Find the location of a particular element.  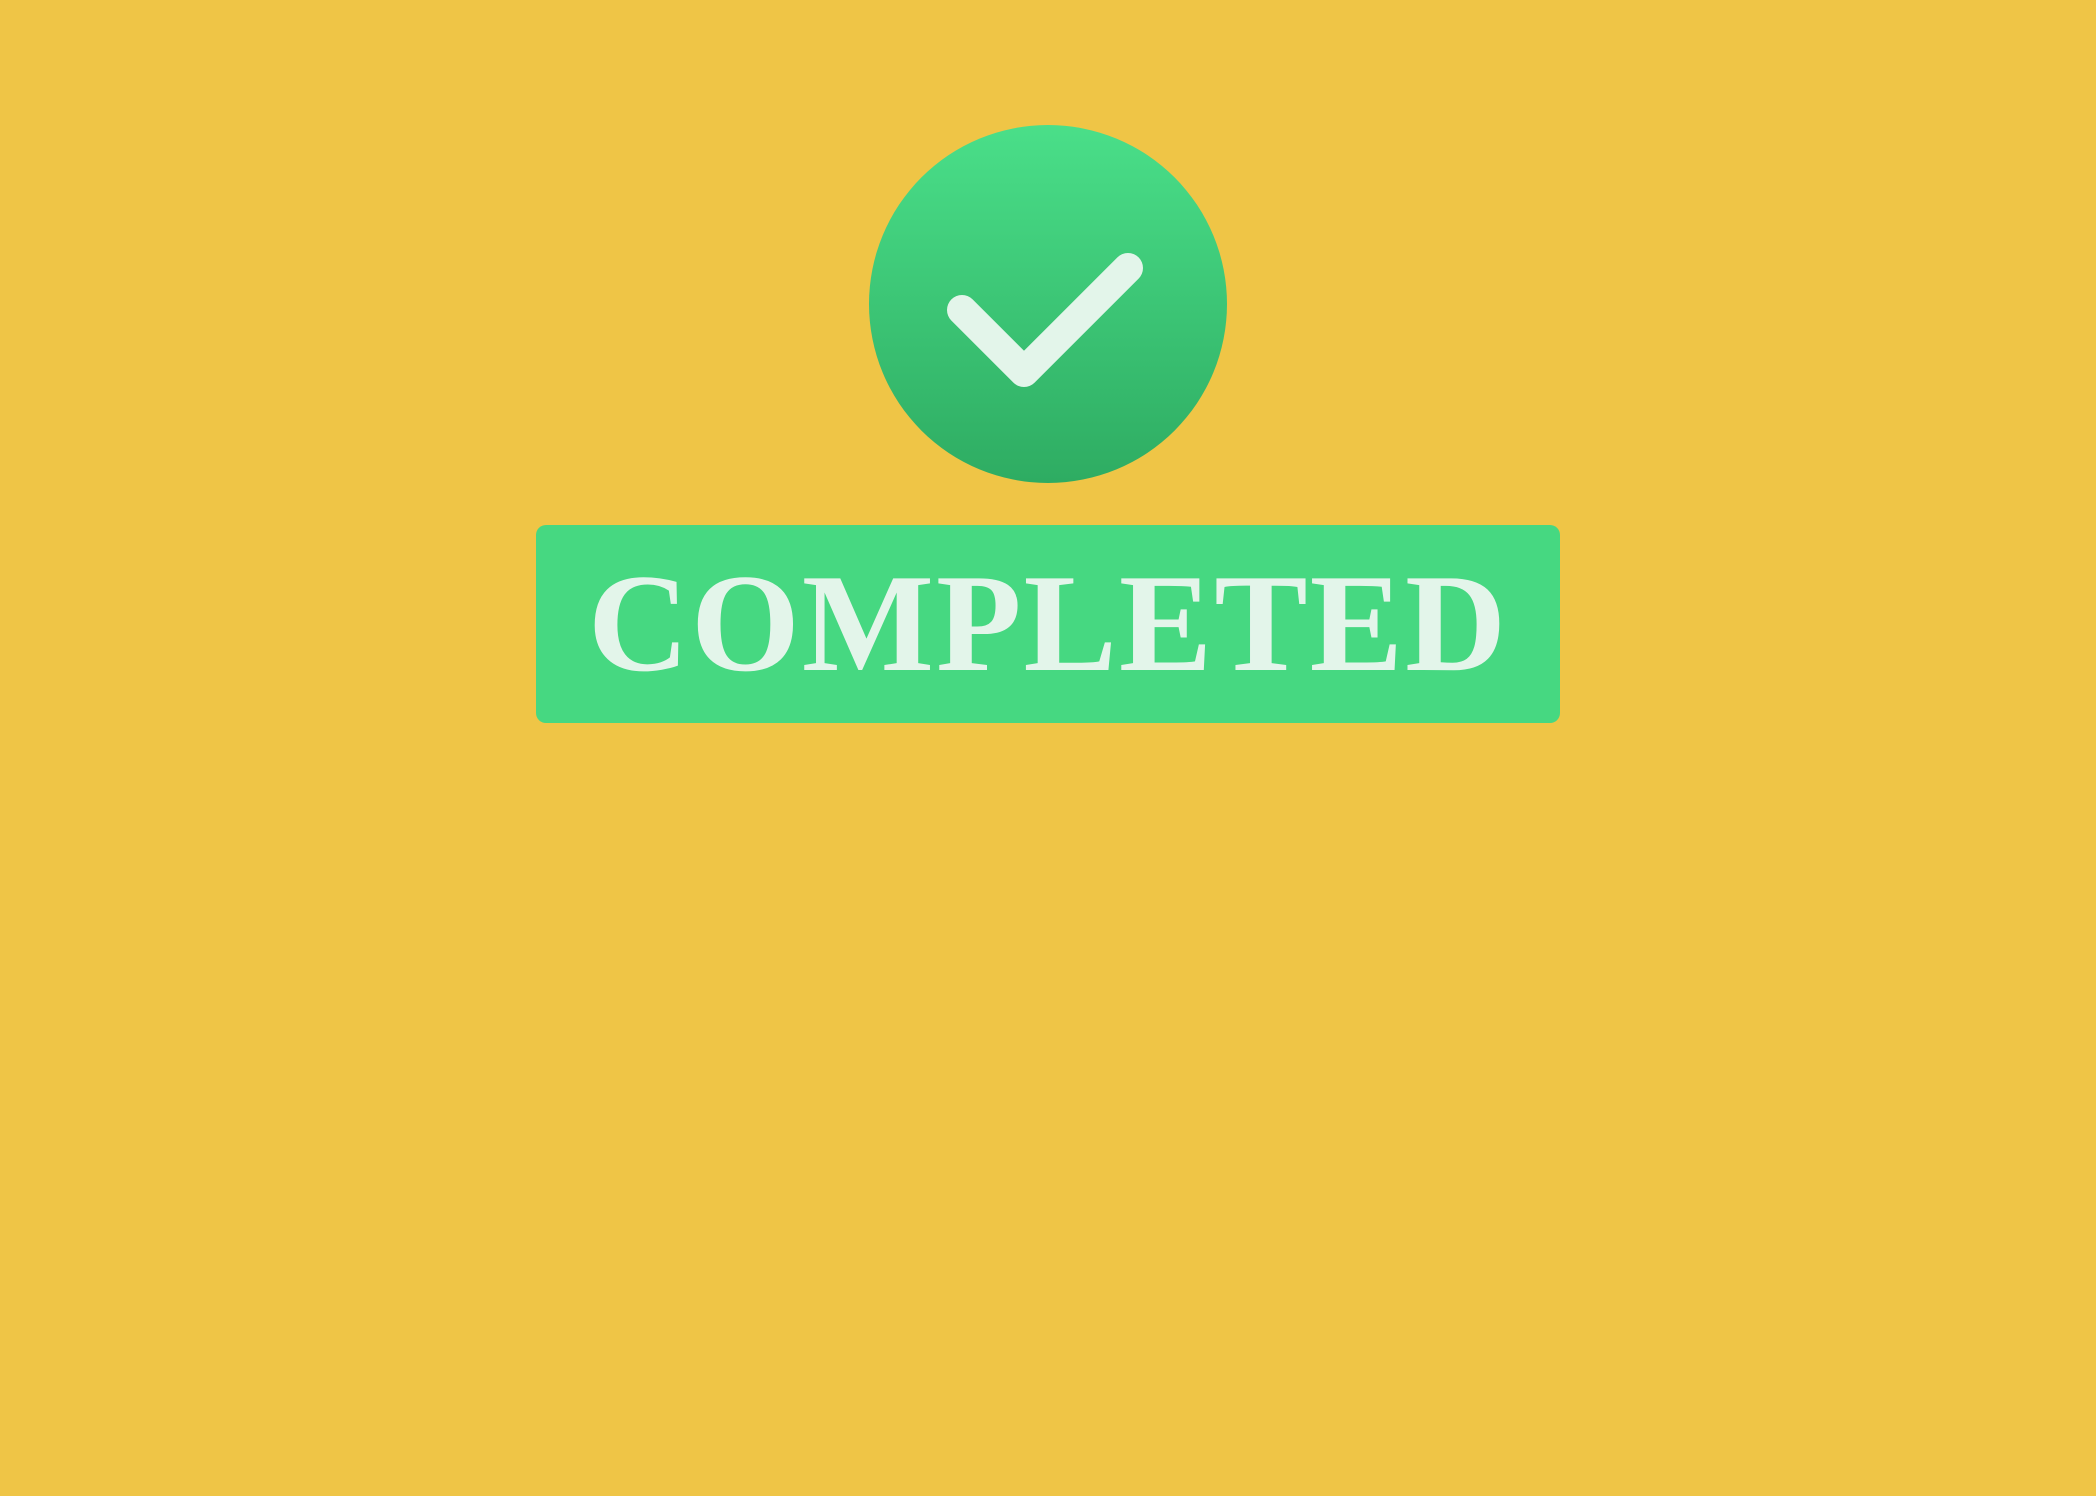

check-circle-icon is located at coordinates (1048, 304).